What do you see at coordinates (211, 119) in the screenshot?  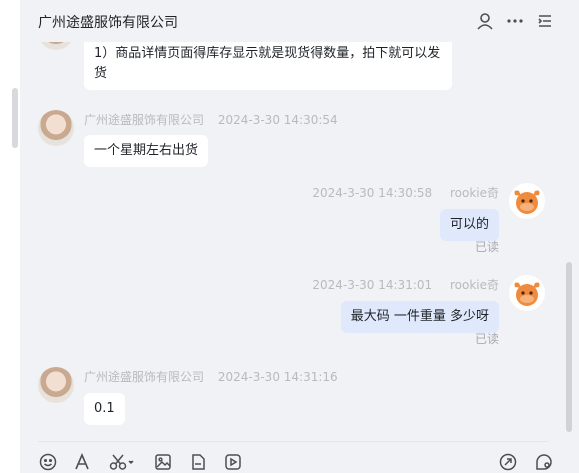 I see `message-meta: 广州途盛服饰有限公司 2024-3-30 14:30:54` at bounding box center [211, 119].